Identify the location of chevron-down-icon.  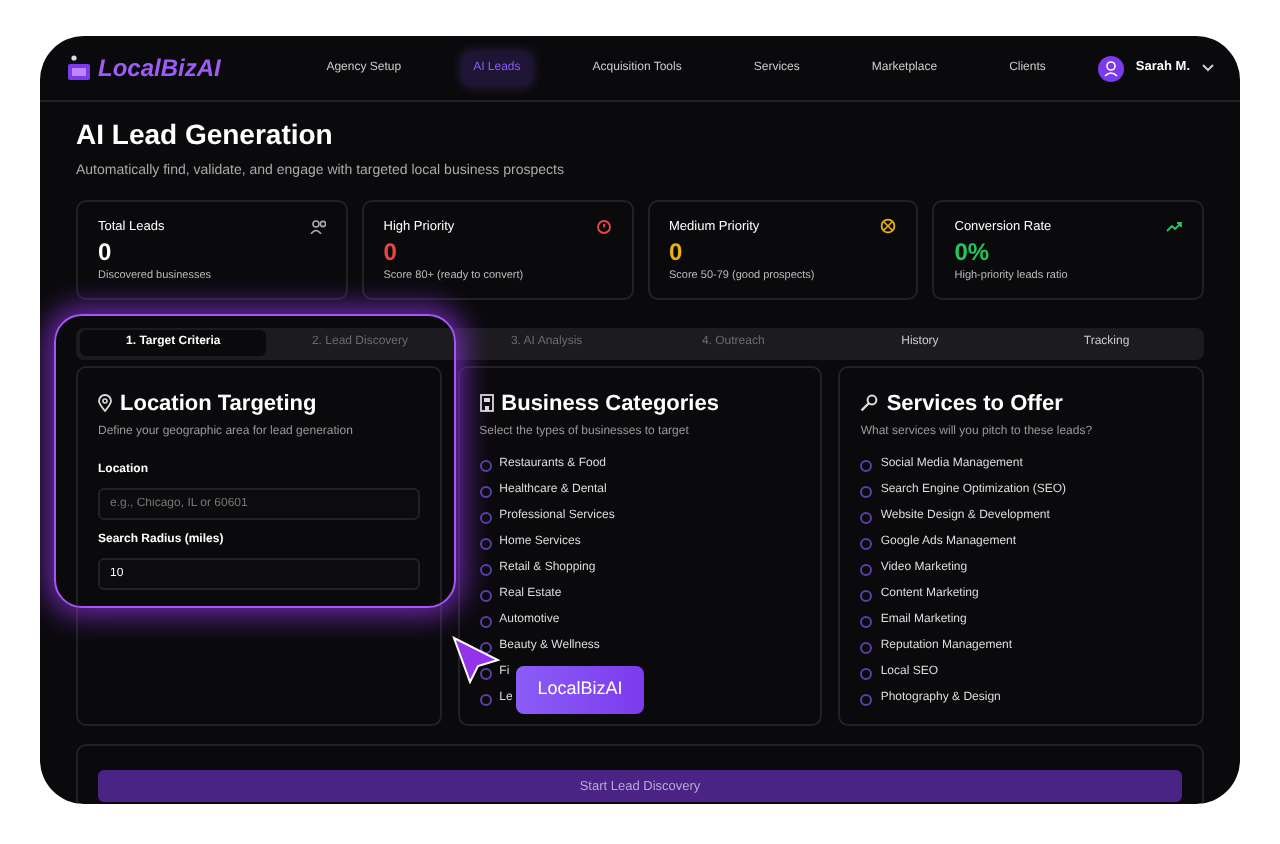
(1208, 68).